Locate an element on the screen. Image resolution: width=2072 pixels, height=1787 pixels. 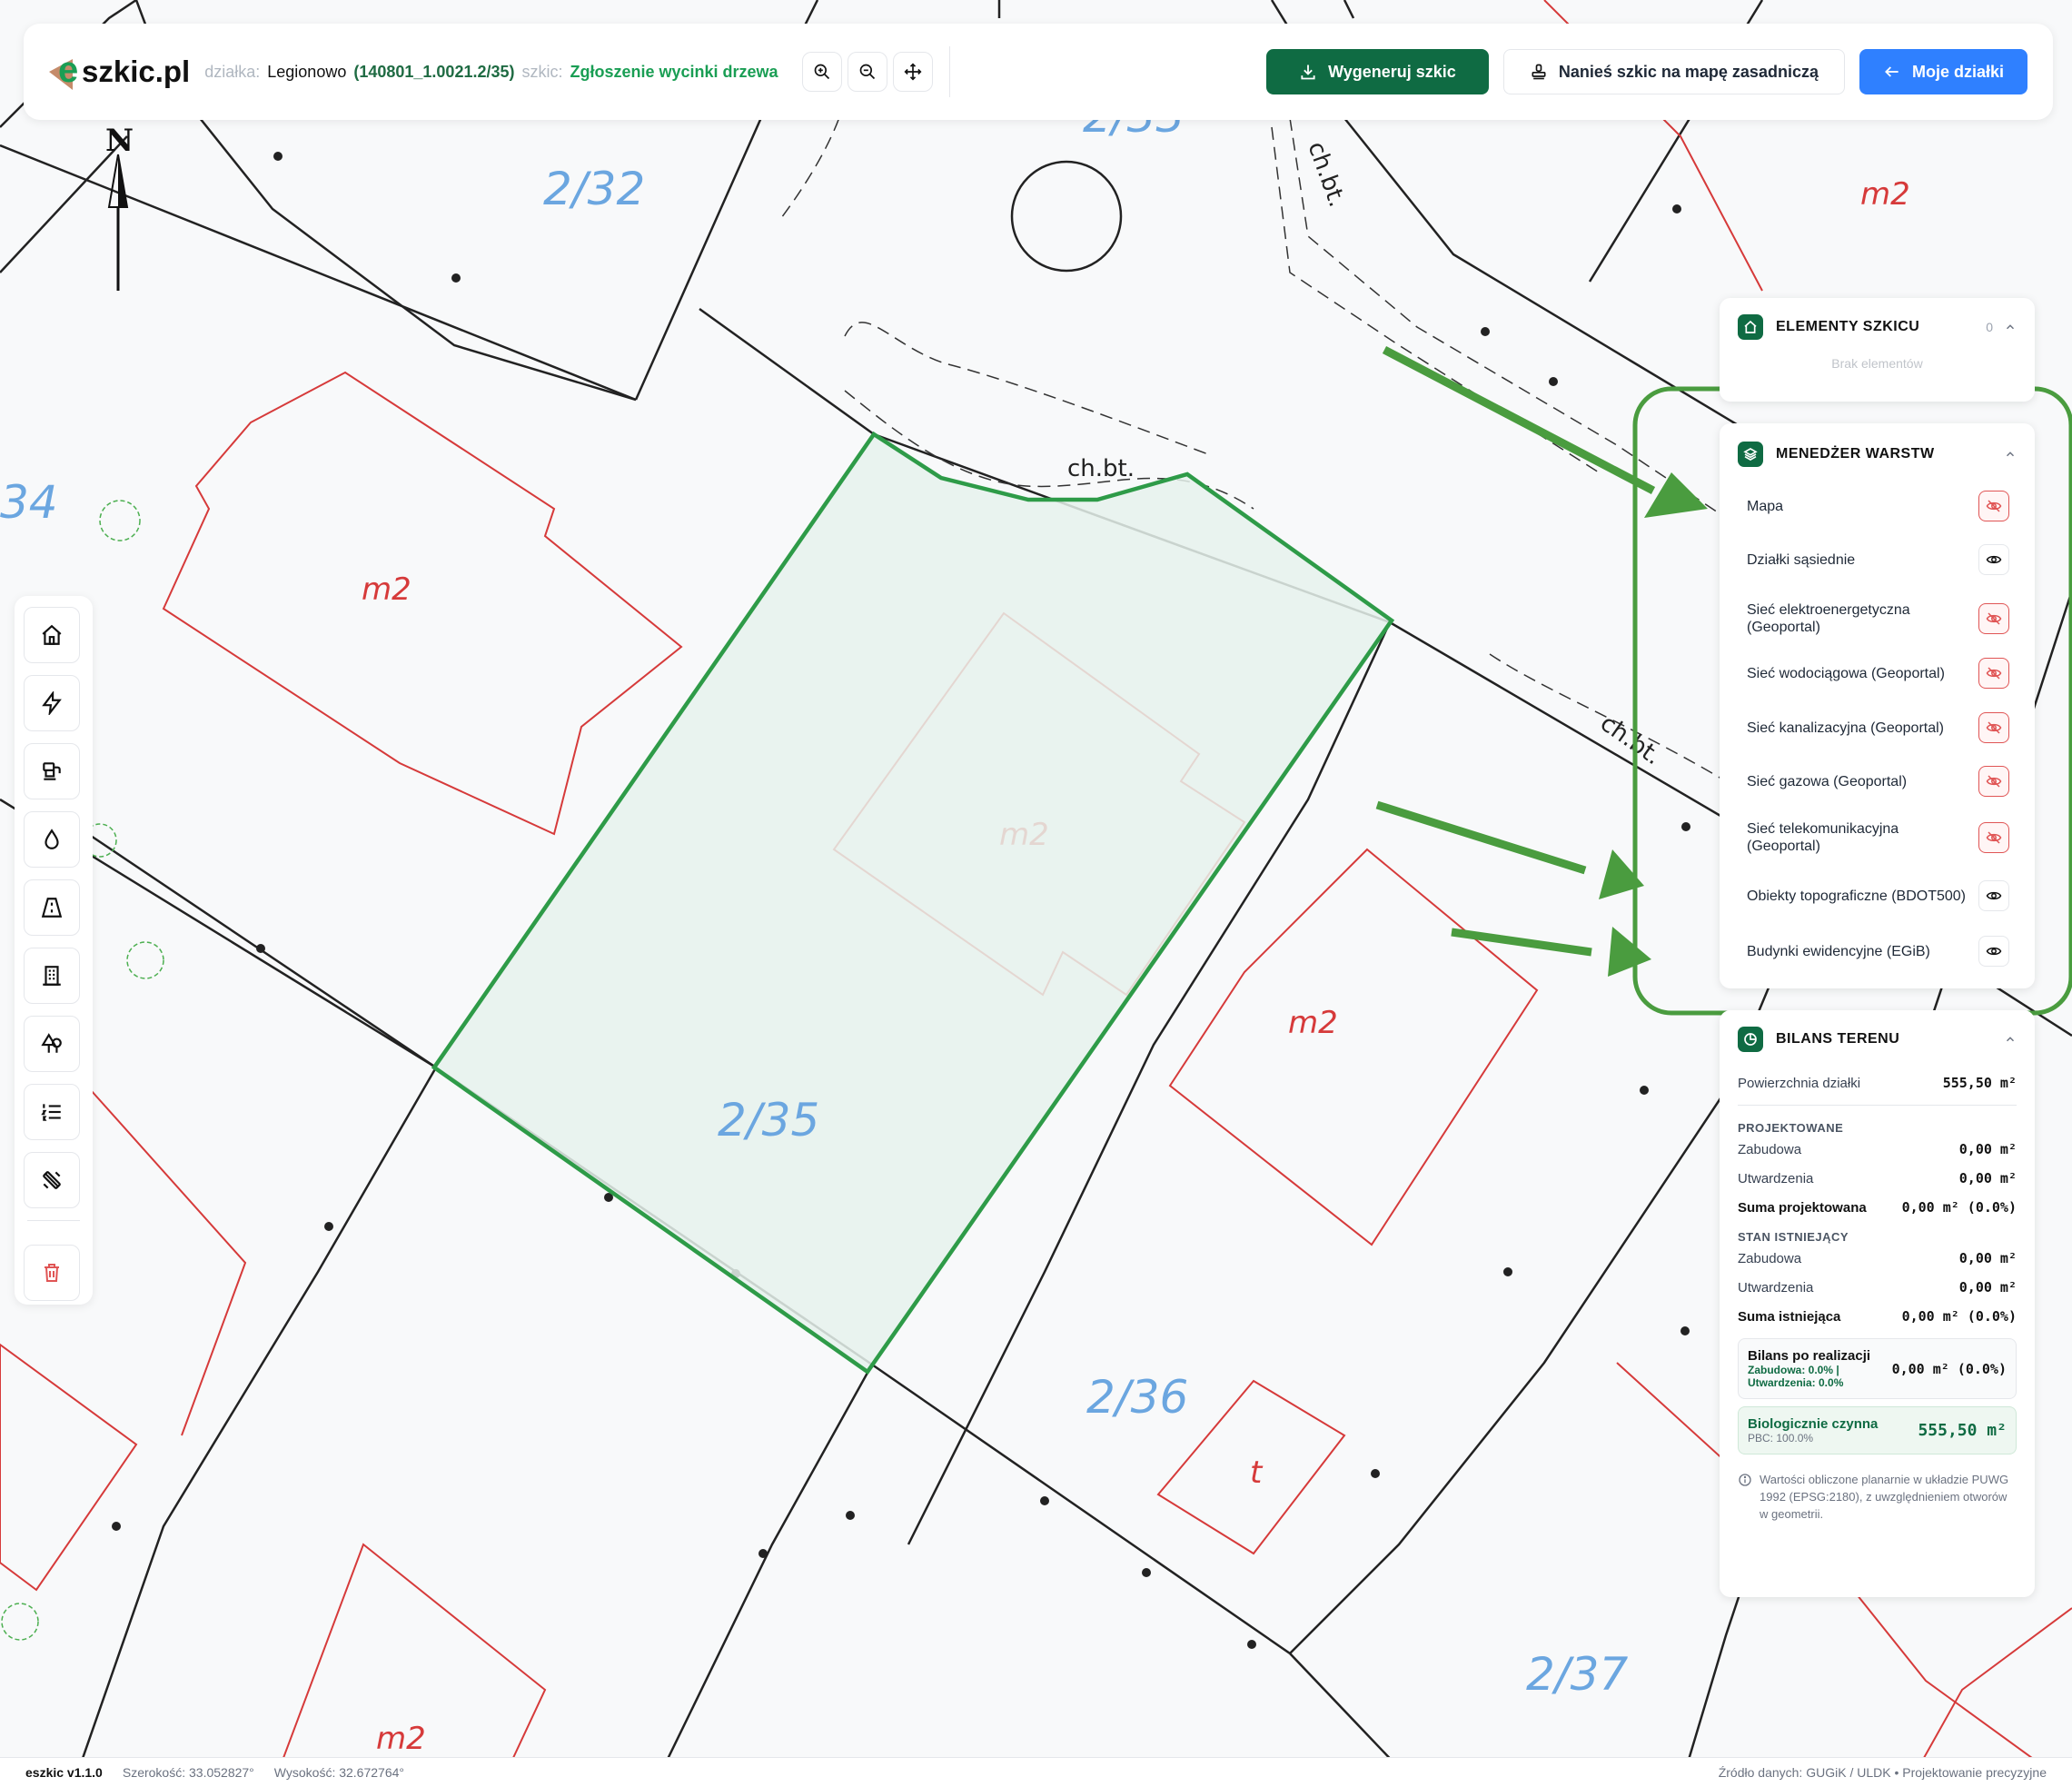
move-icon is located at coordinates (913, 72).